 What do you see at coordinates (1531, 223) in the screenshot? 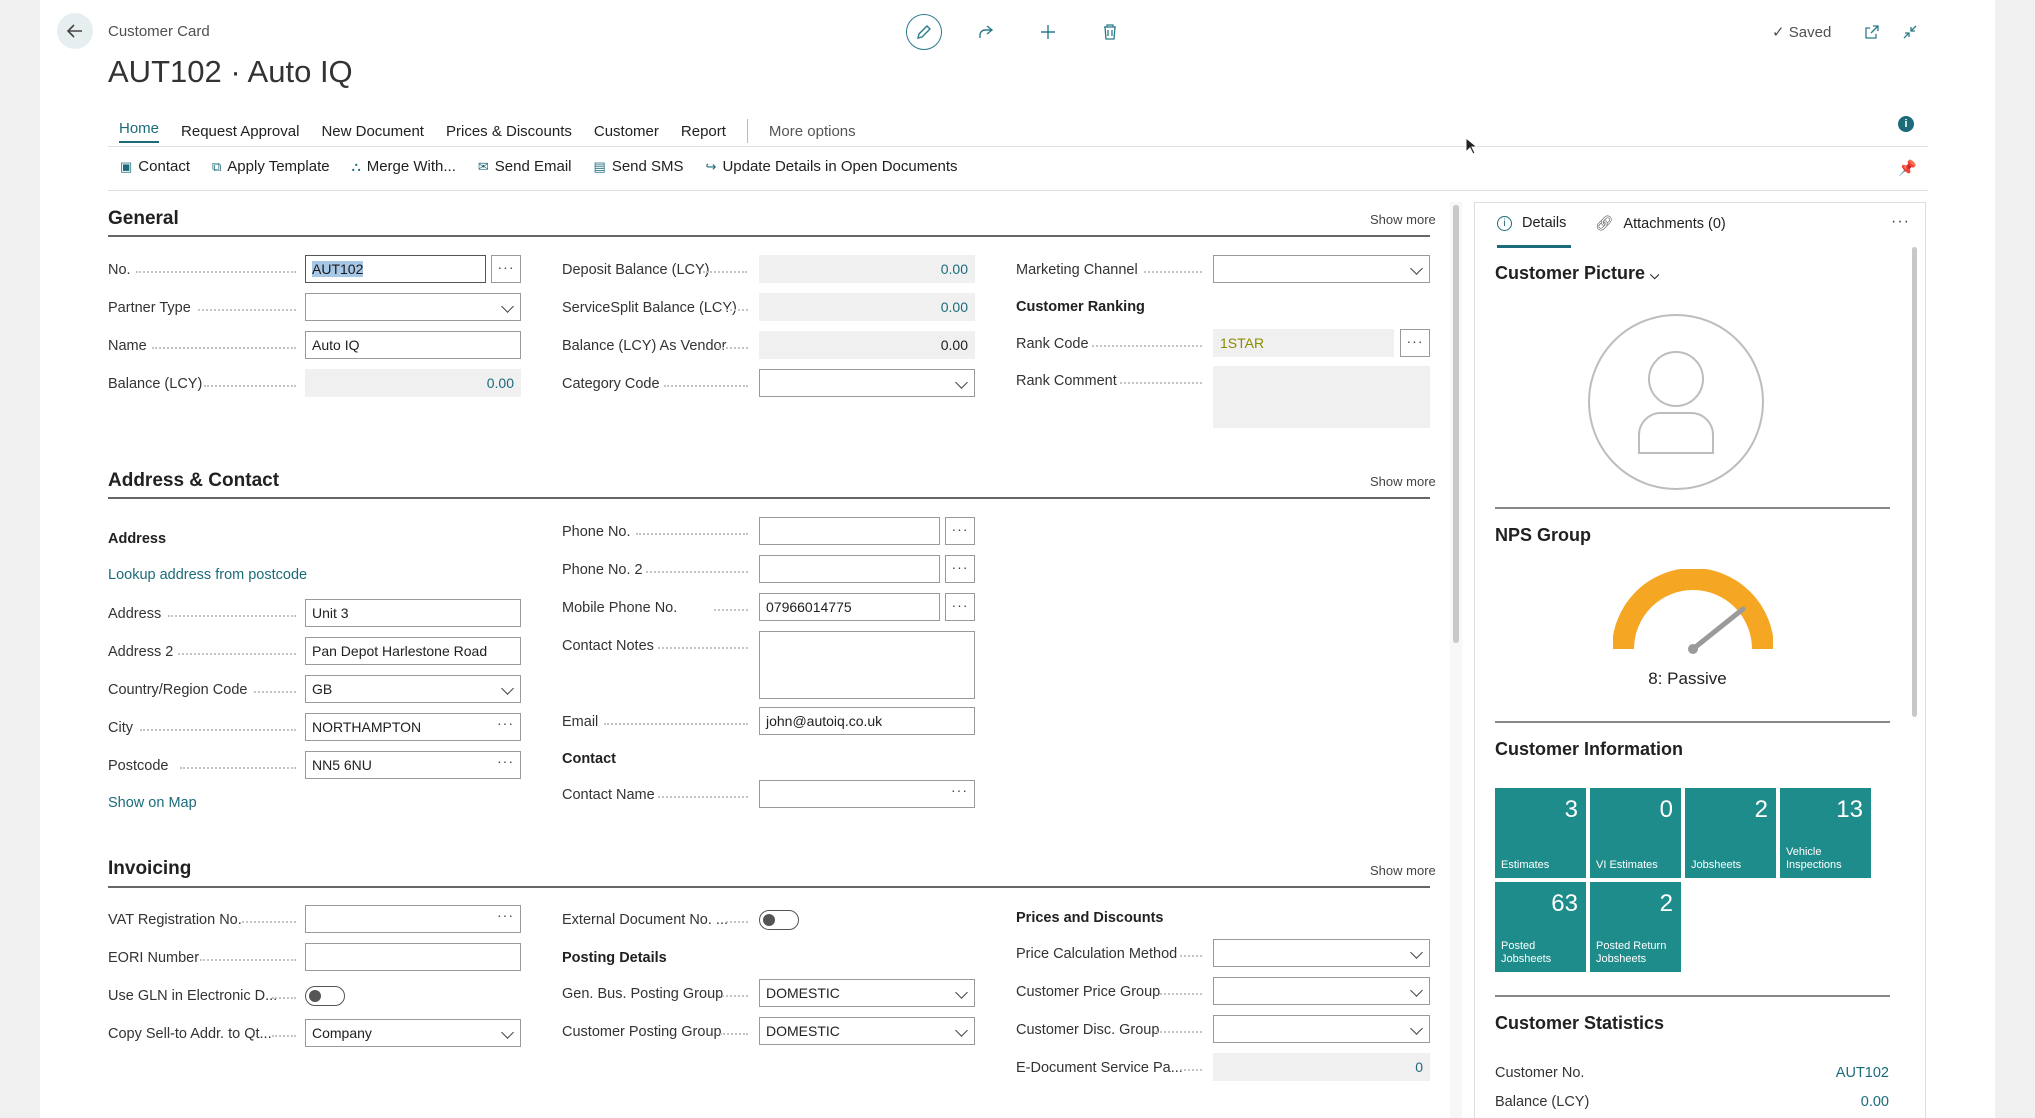
I see `tab-details: i Details` at bounding box center [1531, 223].